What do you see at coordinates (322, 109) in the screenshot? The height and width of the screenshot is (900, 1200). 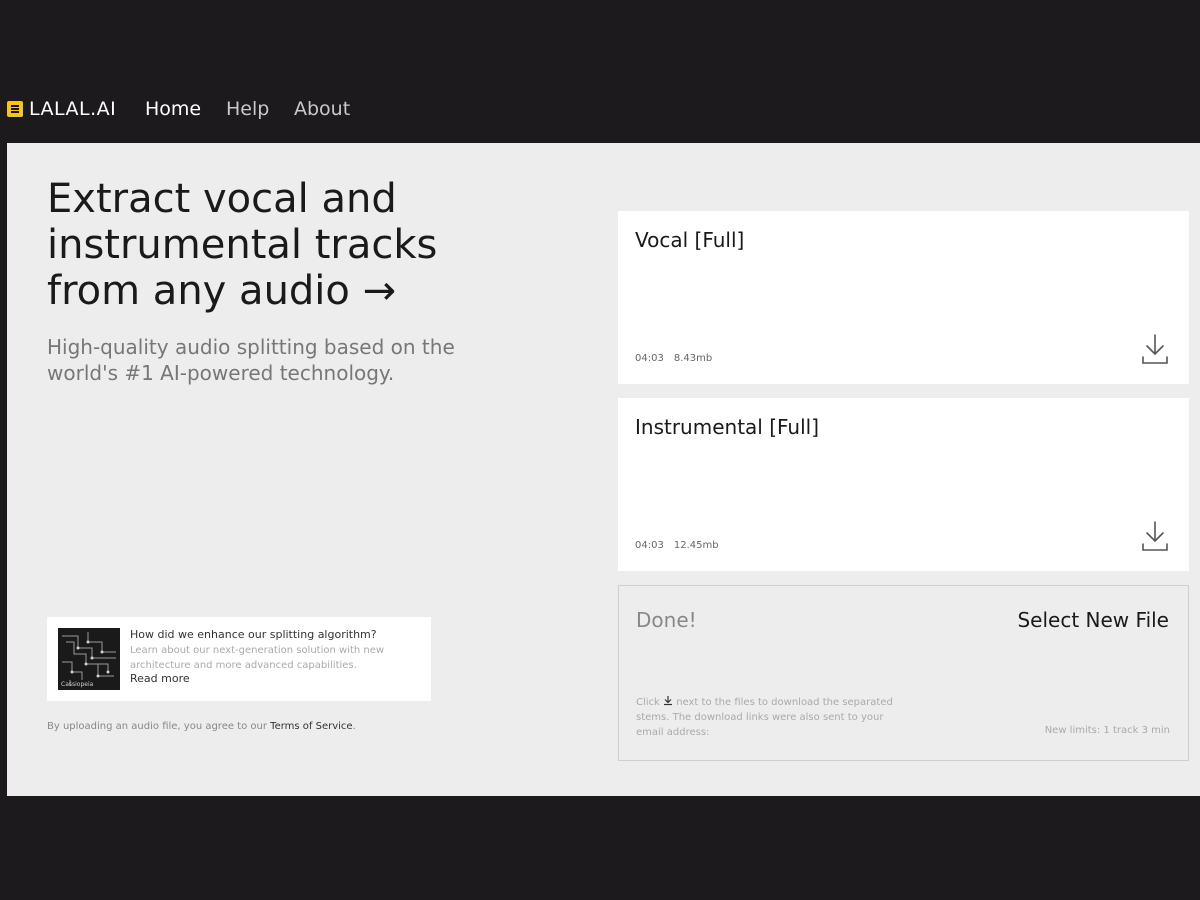 I see `nav-about: About` at bounding box center [322, 109].